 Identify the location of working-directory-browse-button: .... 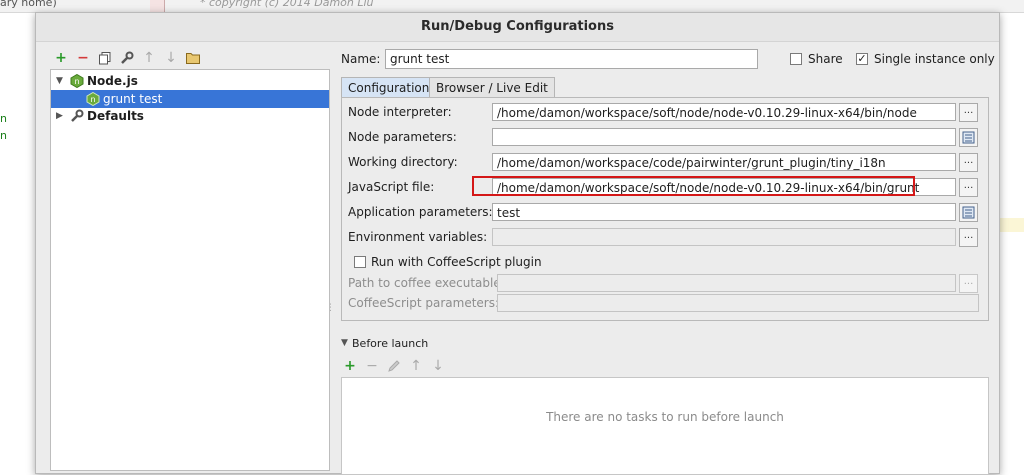
(968, 162).